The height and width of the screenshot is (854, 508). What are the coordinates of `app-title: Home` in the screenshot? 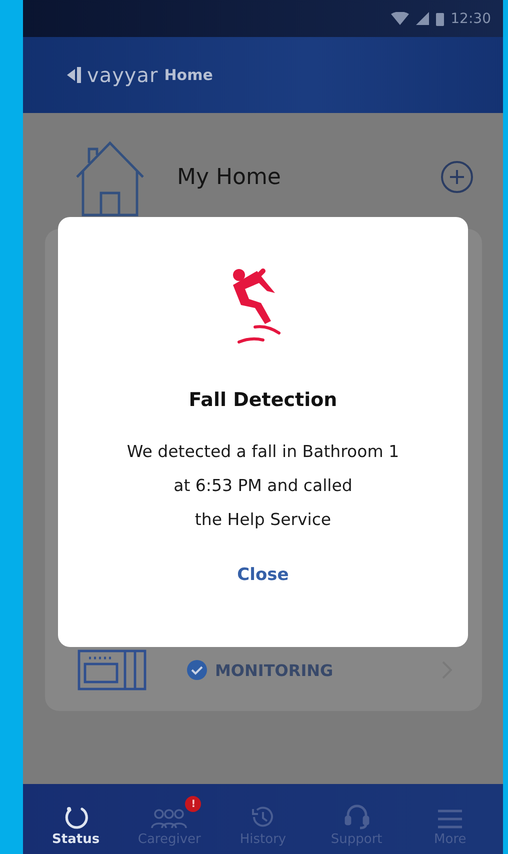 It's located at (188, 75).